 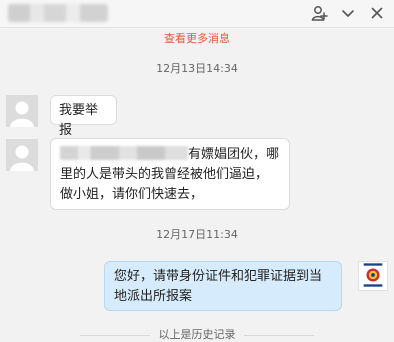 What do you see at coordinates (197, 234) in the screenshot?
I see `message-timestamp: 12月17日11:34` at bounding box center [197, 234].